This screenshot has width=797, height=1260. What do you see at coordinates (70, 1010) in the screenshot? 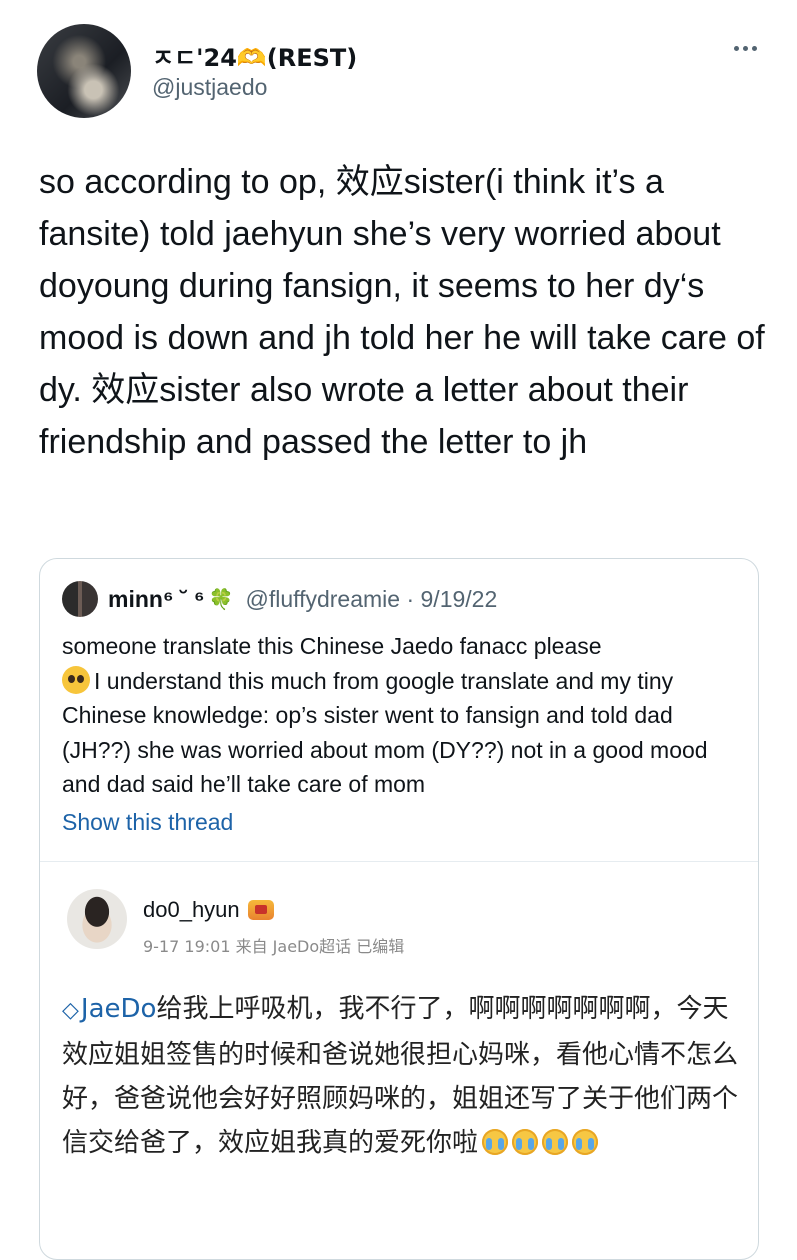
I see `super-topic-icon: ◇` at bounding box center [70, 1010].